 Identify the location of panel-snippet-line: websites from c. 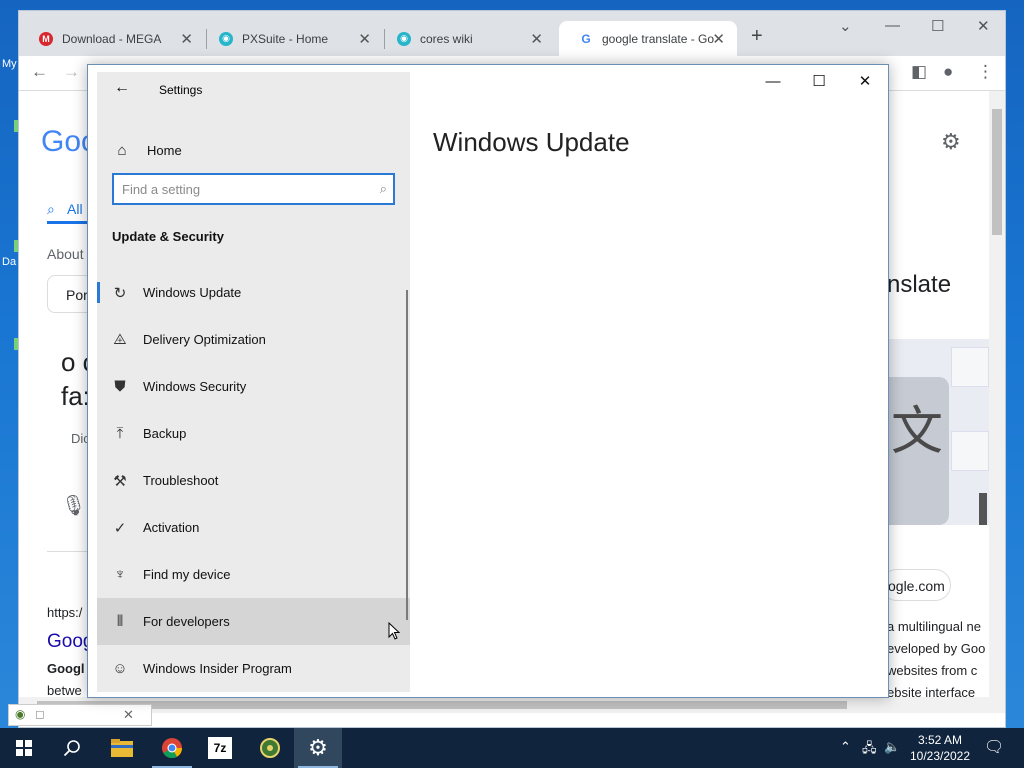
(932, 670).